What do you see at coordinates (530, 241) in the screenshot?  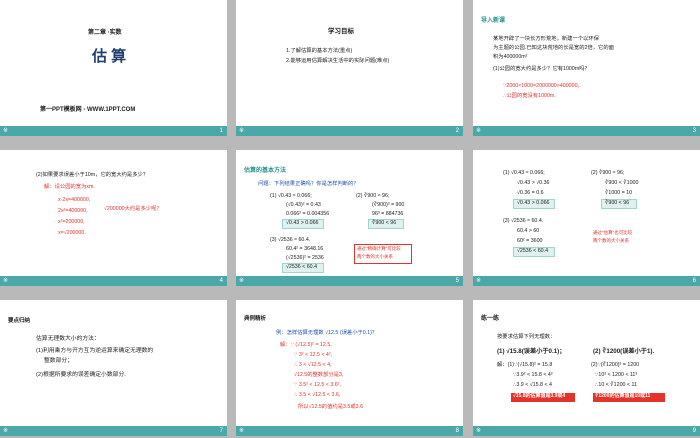 I see `work-line: 60² = 3600` at bounding box center [530, 241].